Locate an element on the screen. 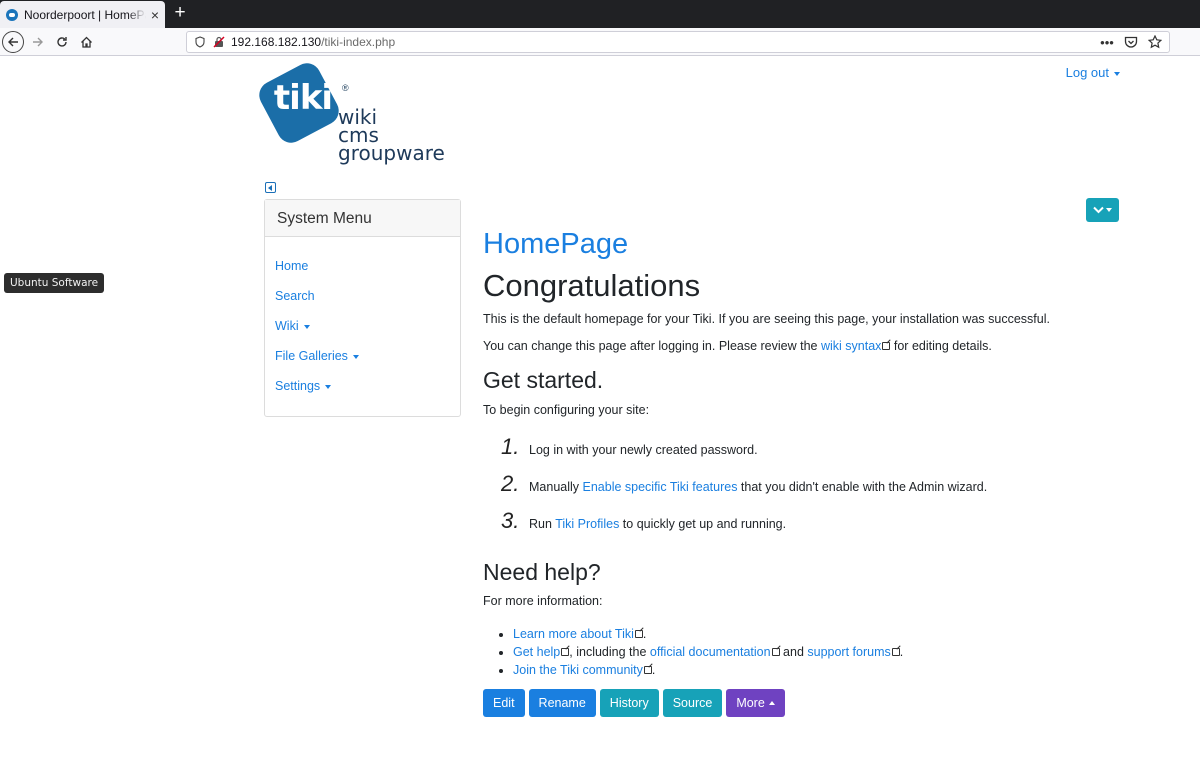 The height and width of the screenshot is (757, 1200). home-icon is located at coordinates (86, 42).